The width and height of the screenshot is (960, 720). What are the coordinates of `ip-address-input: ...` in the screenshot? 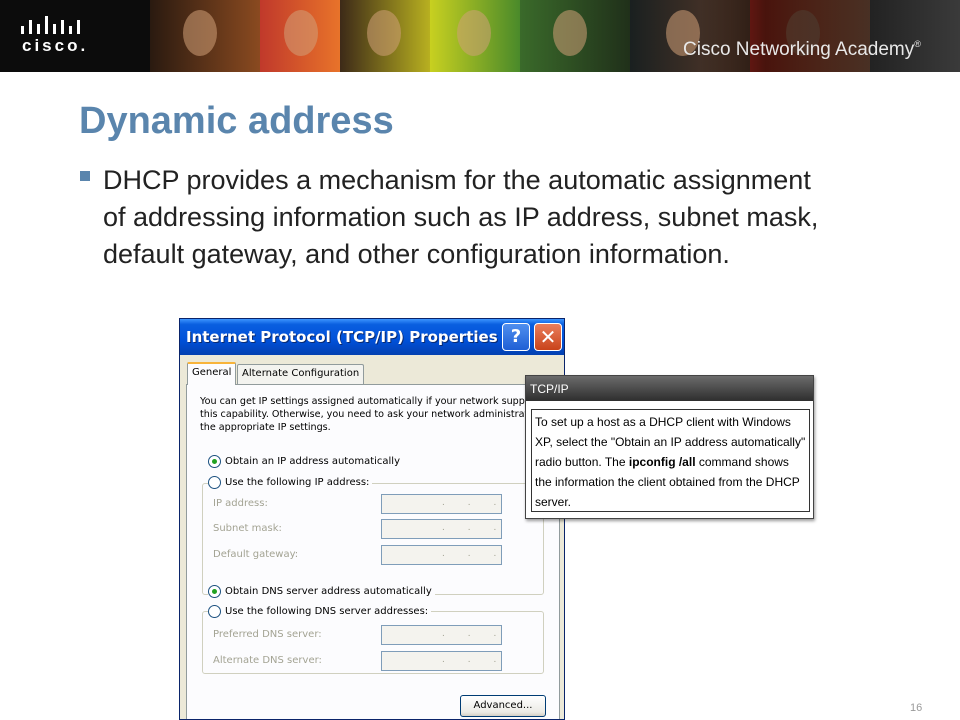 It's located at (441, 504).